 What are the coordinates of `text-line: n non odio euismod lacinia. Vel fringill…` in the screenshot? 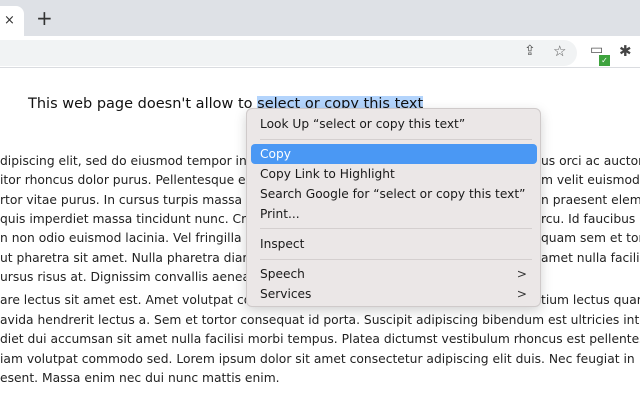 It's located at (123, 238).